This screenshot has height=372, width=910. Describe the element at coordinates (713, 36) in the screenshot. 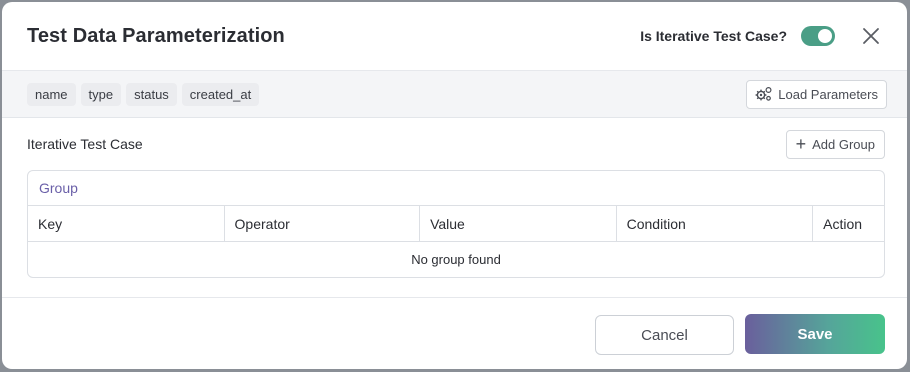

I see `iterative-toggle-label: Is Iterative Test Case?` at that location.